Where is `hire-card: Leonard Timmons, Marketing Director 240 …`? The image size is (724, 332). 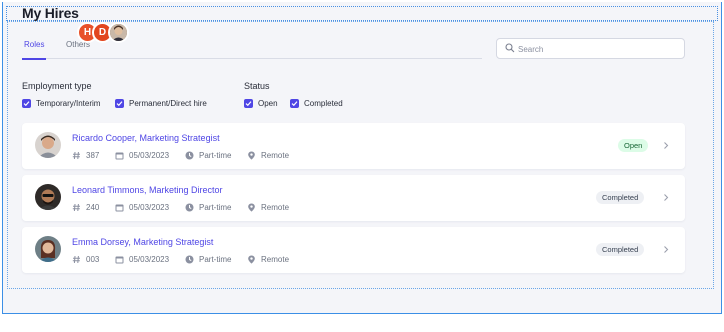
hire-card: Leonard Timmons, Marketing Director 240 … is located at coordinates (353, 198).